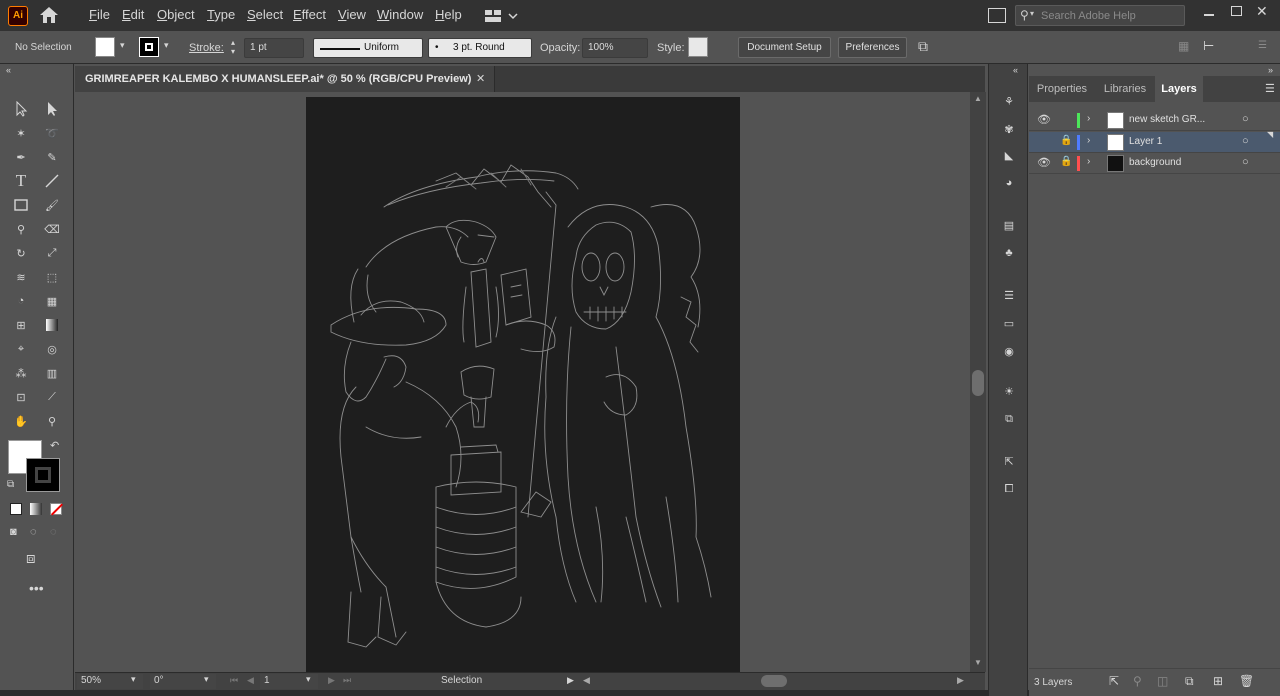  Describe the element at coordinates (570, 680) in the screenshot. I see `status-menu-icon: ▶` at that location.